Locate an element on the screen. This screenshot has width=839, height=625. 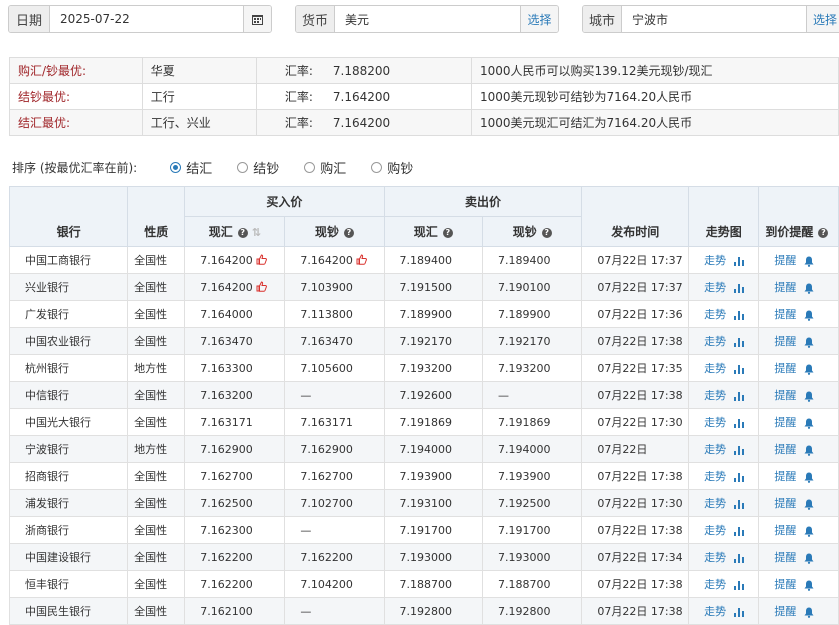
buy-spot-cell: 7.164000 is located at coordinates (235, 314).